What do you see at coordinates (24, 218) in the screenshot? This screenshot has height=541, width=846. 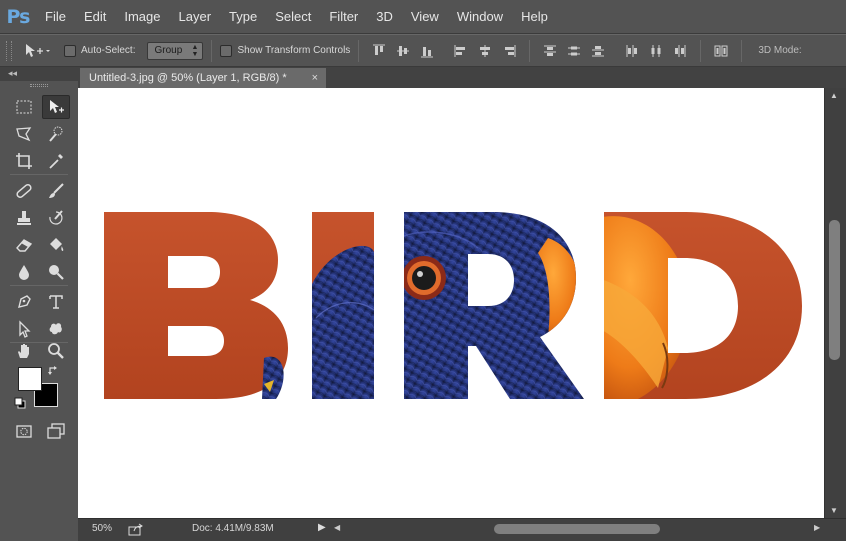 I see `clone-stamp-tool` at bounding box center [24, 218].